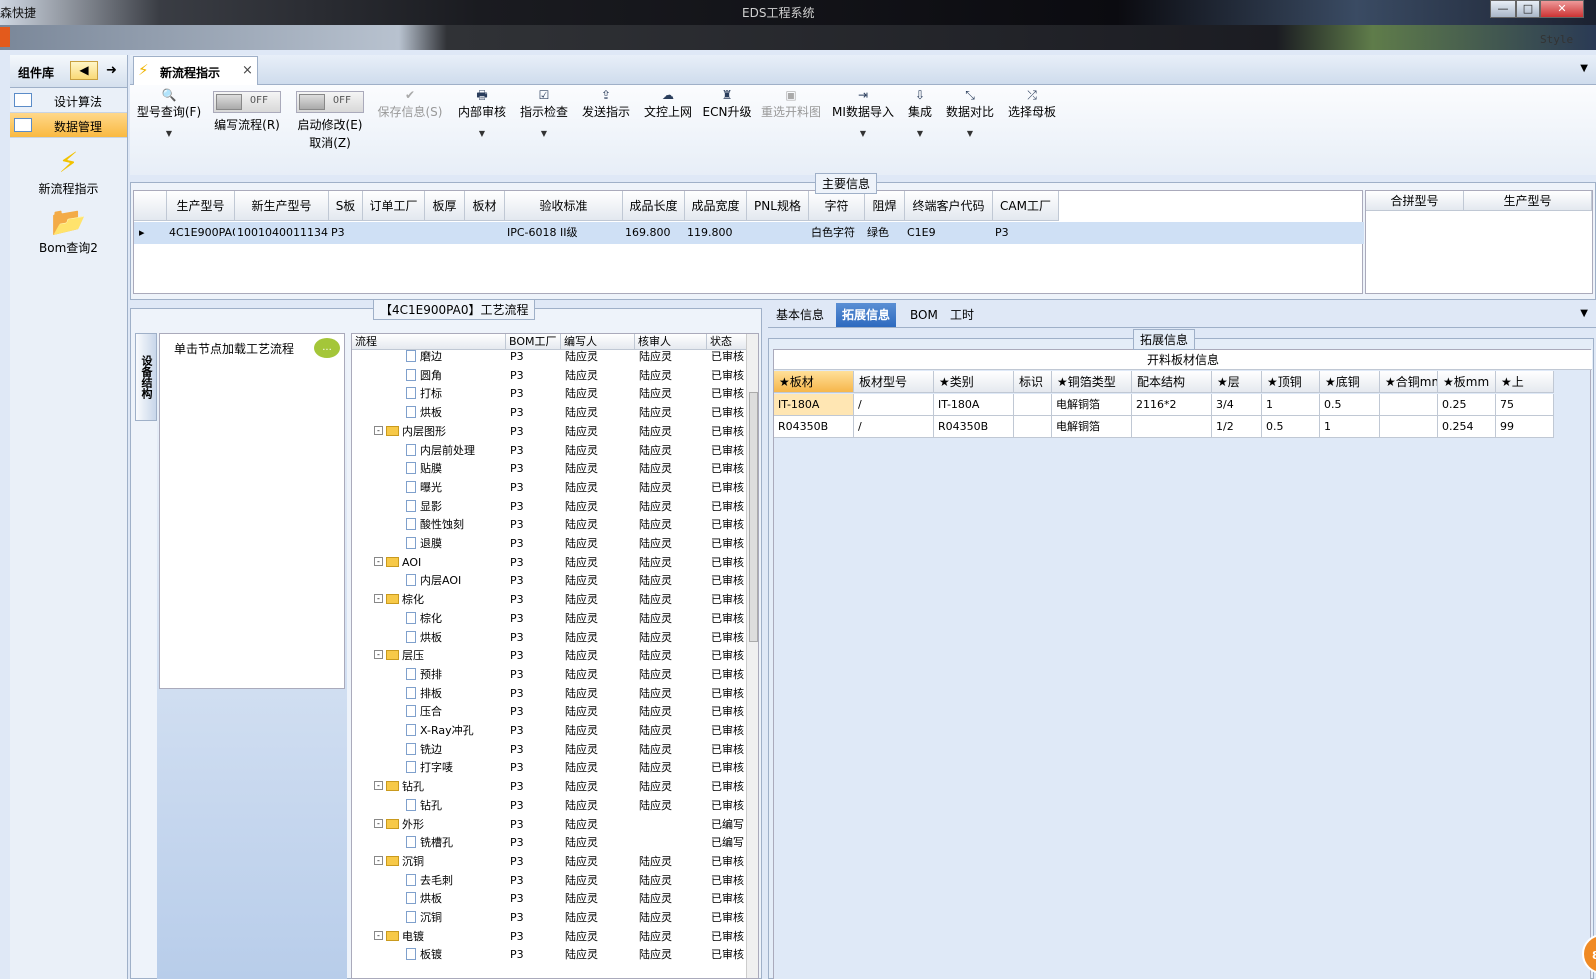 Image resolution: width=1596 pixels, height=979 pixels. What do you see at coordinates (894, 427) in the screenshot?
I see `material-cell: /` at bounding box center [894, 427].